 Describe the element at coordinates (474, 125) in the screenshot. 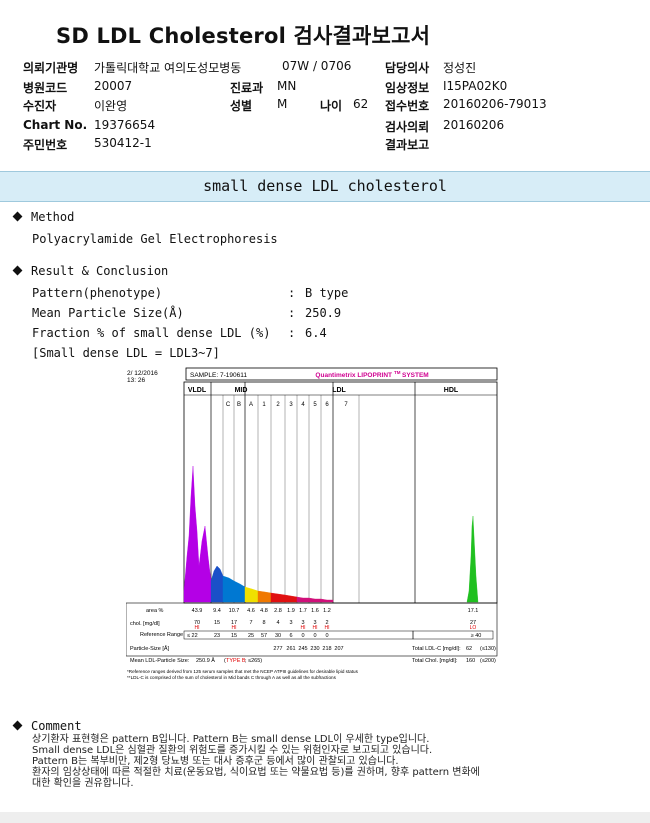

I see `request-value: 20160206` at that location.